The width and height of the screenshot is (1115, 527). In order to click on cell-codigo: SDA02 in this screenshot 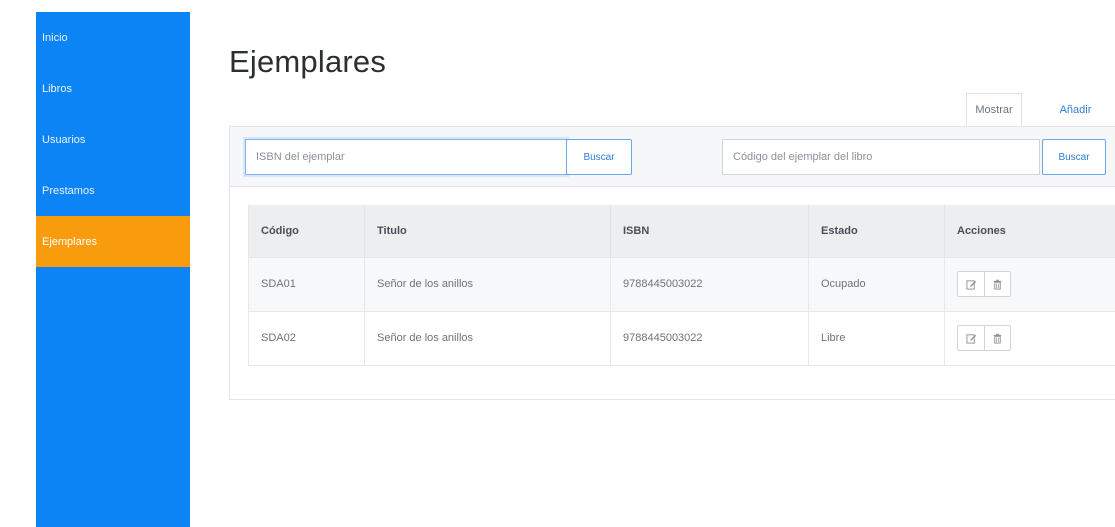, I will do `click(306, 338)`.